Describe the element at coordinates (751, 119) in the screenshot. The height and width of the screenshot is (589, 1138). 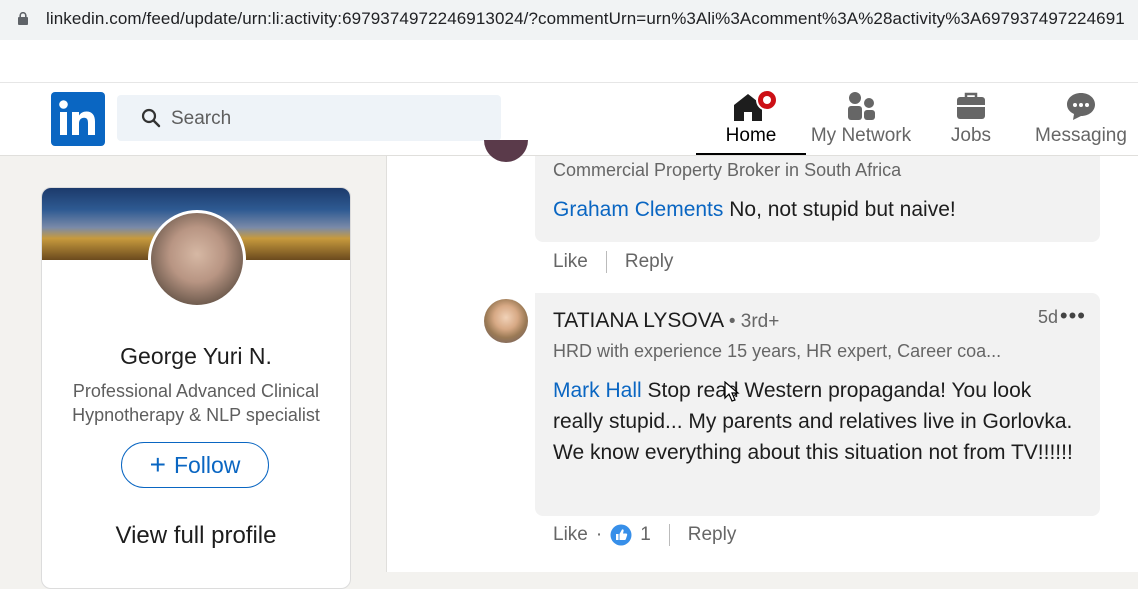
I see `nav-home: Home` at that location.